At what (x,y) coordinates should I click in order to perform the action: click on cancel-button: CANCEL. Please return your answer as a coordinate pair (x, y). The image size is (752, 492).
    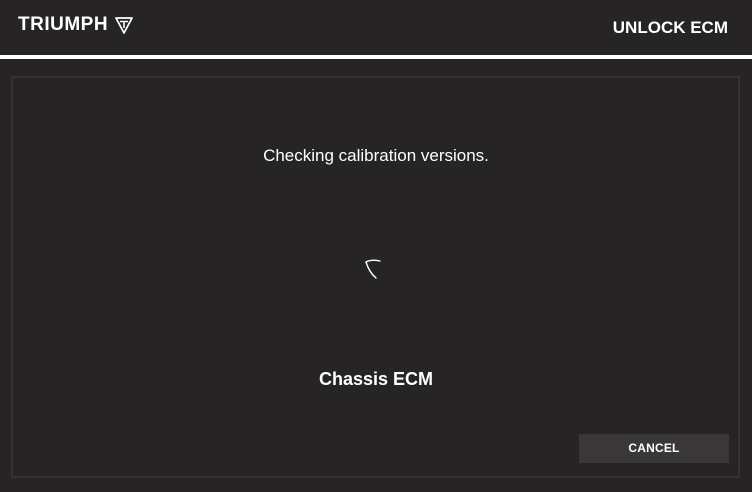
    Looking at the image, I should click on (654, 448).